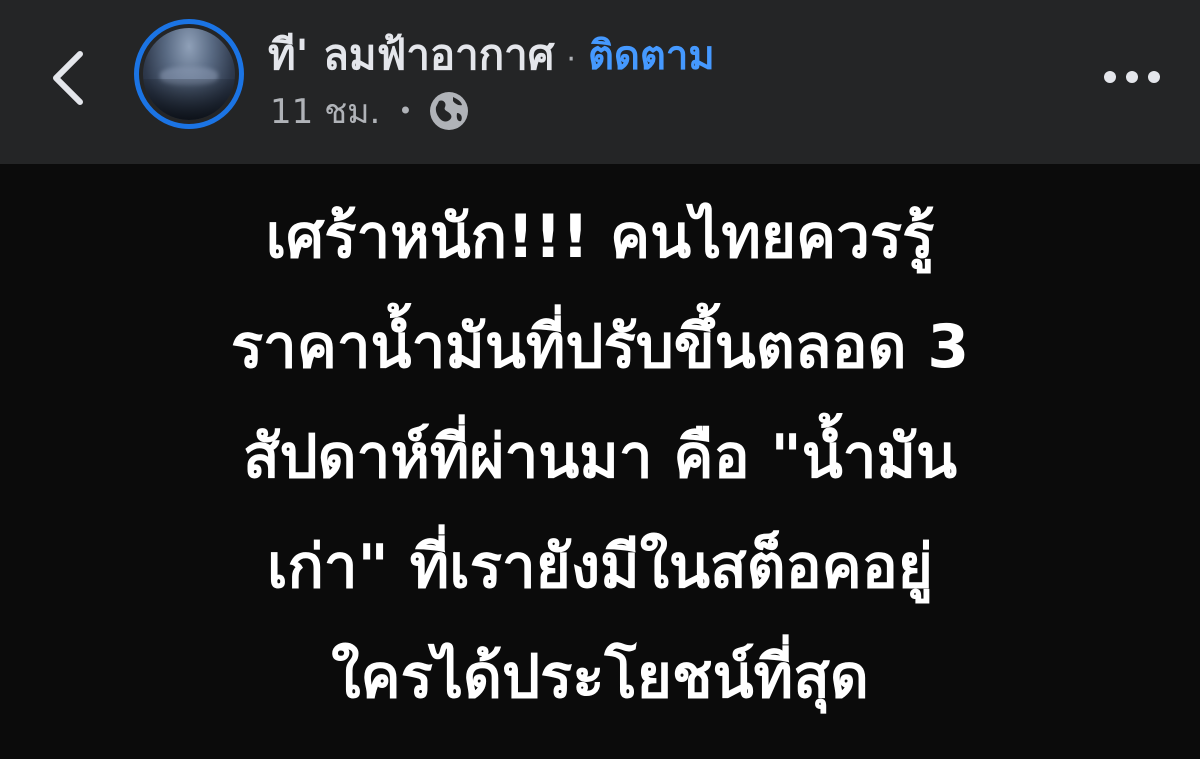 This screenshot has width=1200, height=759. What do you see at coordinates (600, 347) in the screenshot?
I see `post-line: ราคาน้ำมันที่ปรับขึ้นตลอด 3` at bounding box center [600, 347].